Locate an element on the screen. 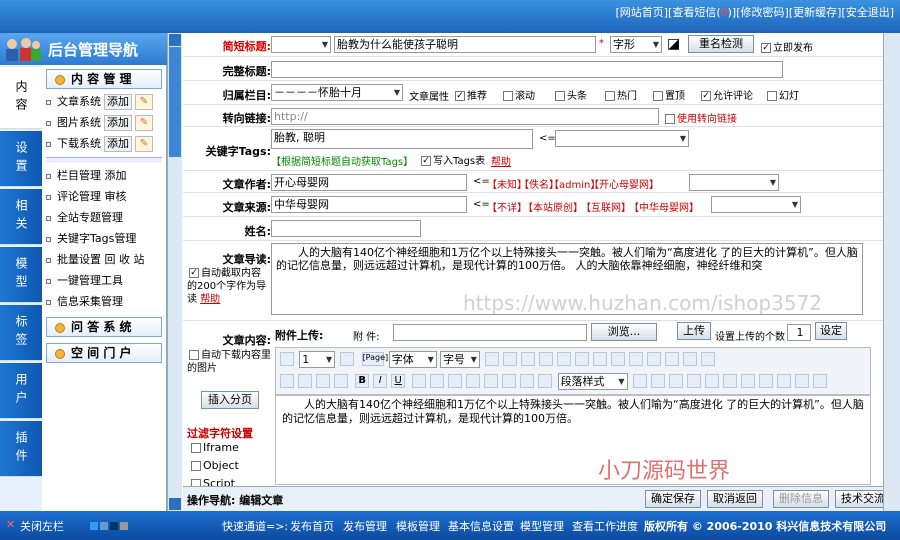 Image resolution: width=900 pixels, height=540 pixels. filter-object: Object is located at coordinates (214, 465).